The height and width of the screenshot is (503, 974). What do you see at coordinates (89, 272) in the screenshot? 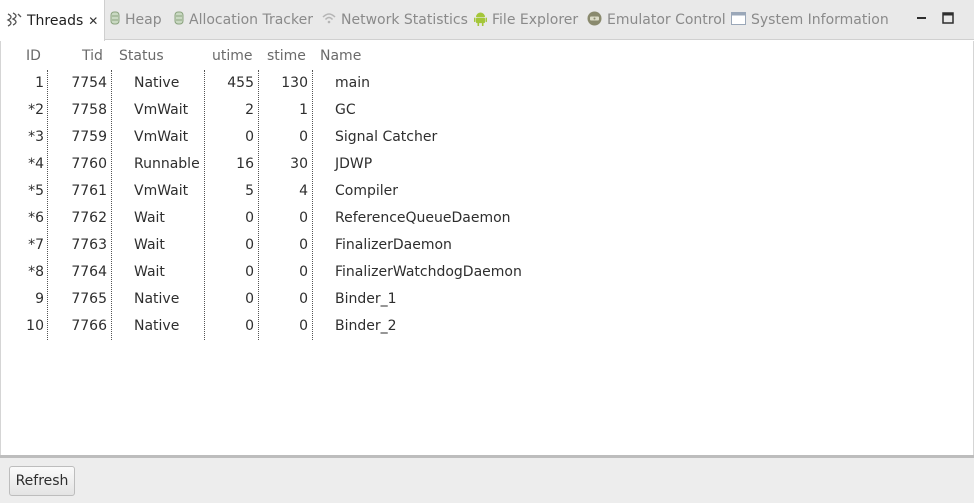
I see `cell-tid: 7764` at bounding box center [89, 272].